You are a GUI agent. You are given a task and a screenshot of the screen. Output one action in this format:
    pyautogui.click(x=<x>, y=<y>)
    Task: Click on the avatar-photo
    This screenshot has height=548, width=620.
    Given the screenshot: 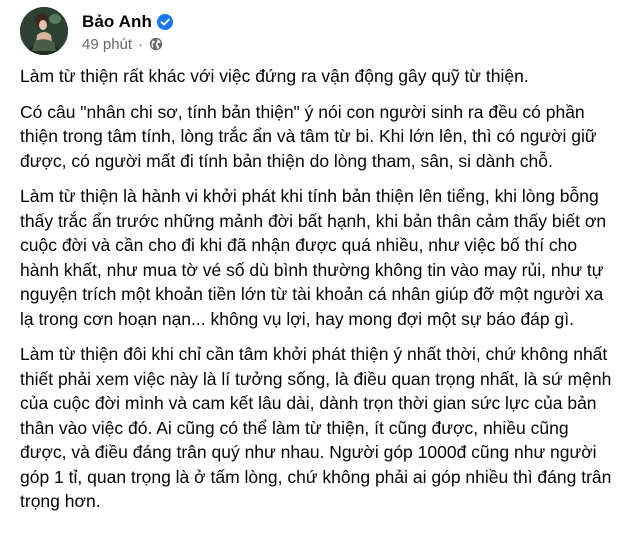 What is the action you would take?
    pyautogui.click(x=44, y=31)
    